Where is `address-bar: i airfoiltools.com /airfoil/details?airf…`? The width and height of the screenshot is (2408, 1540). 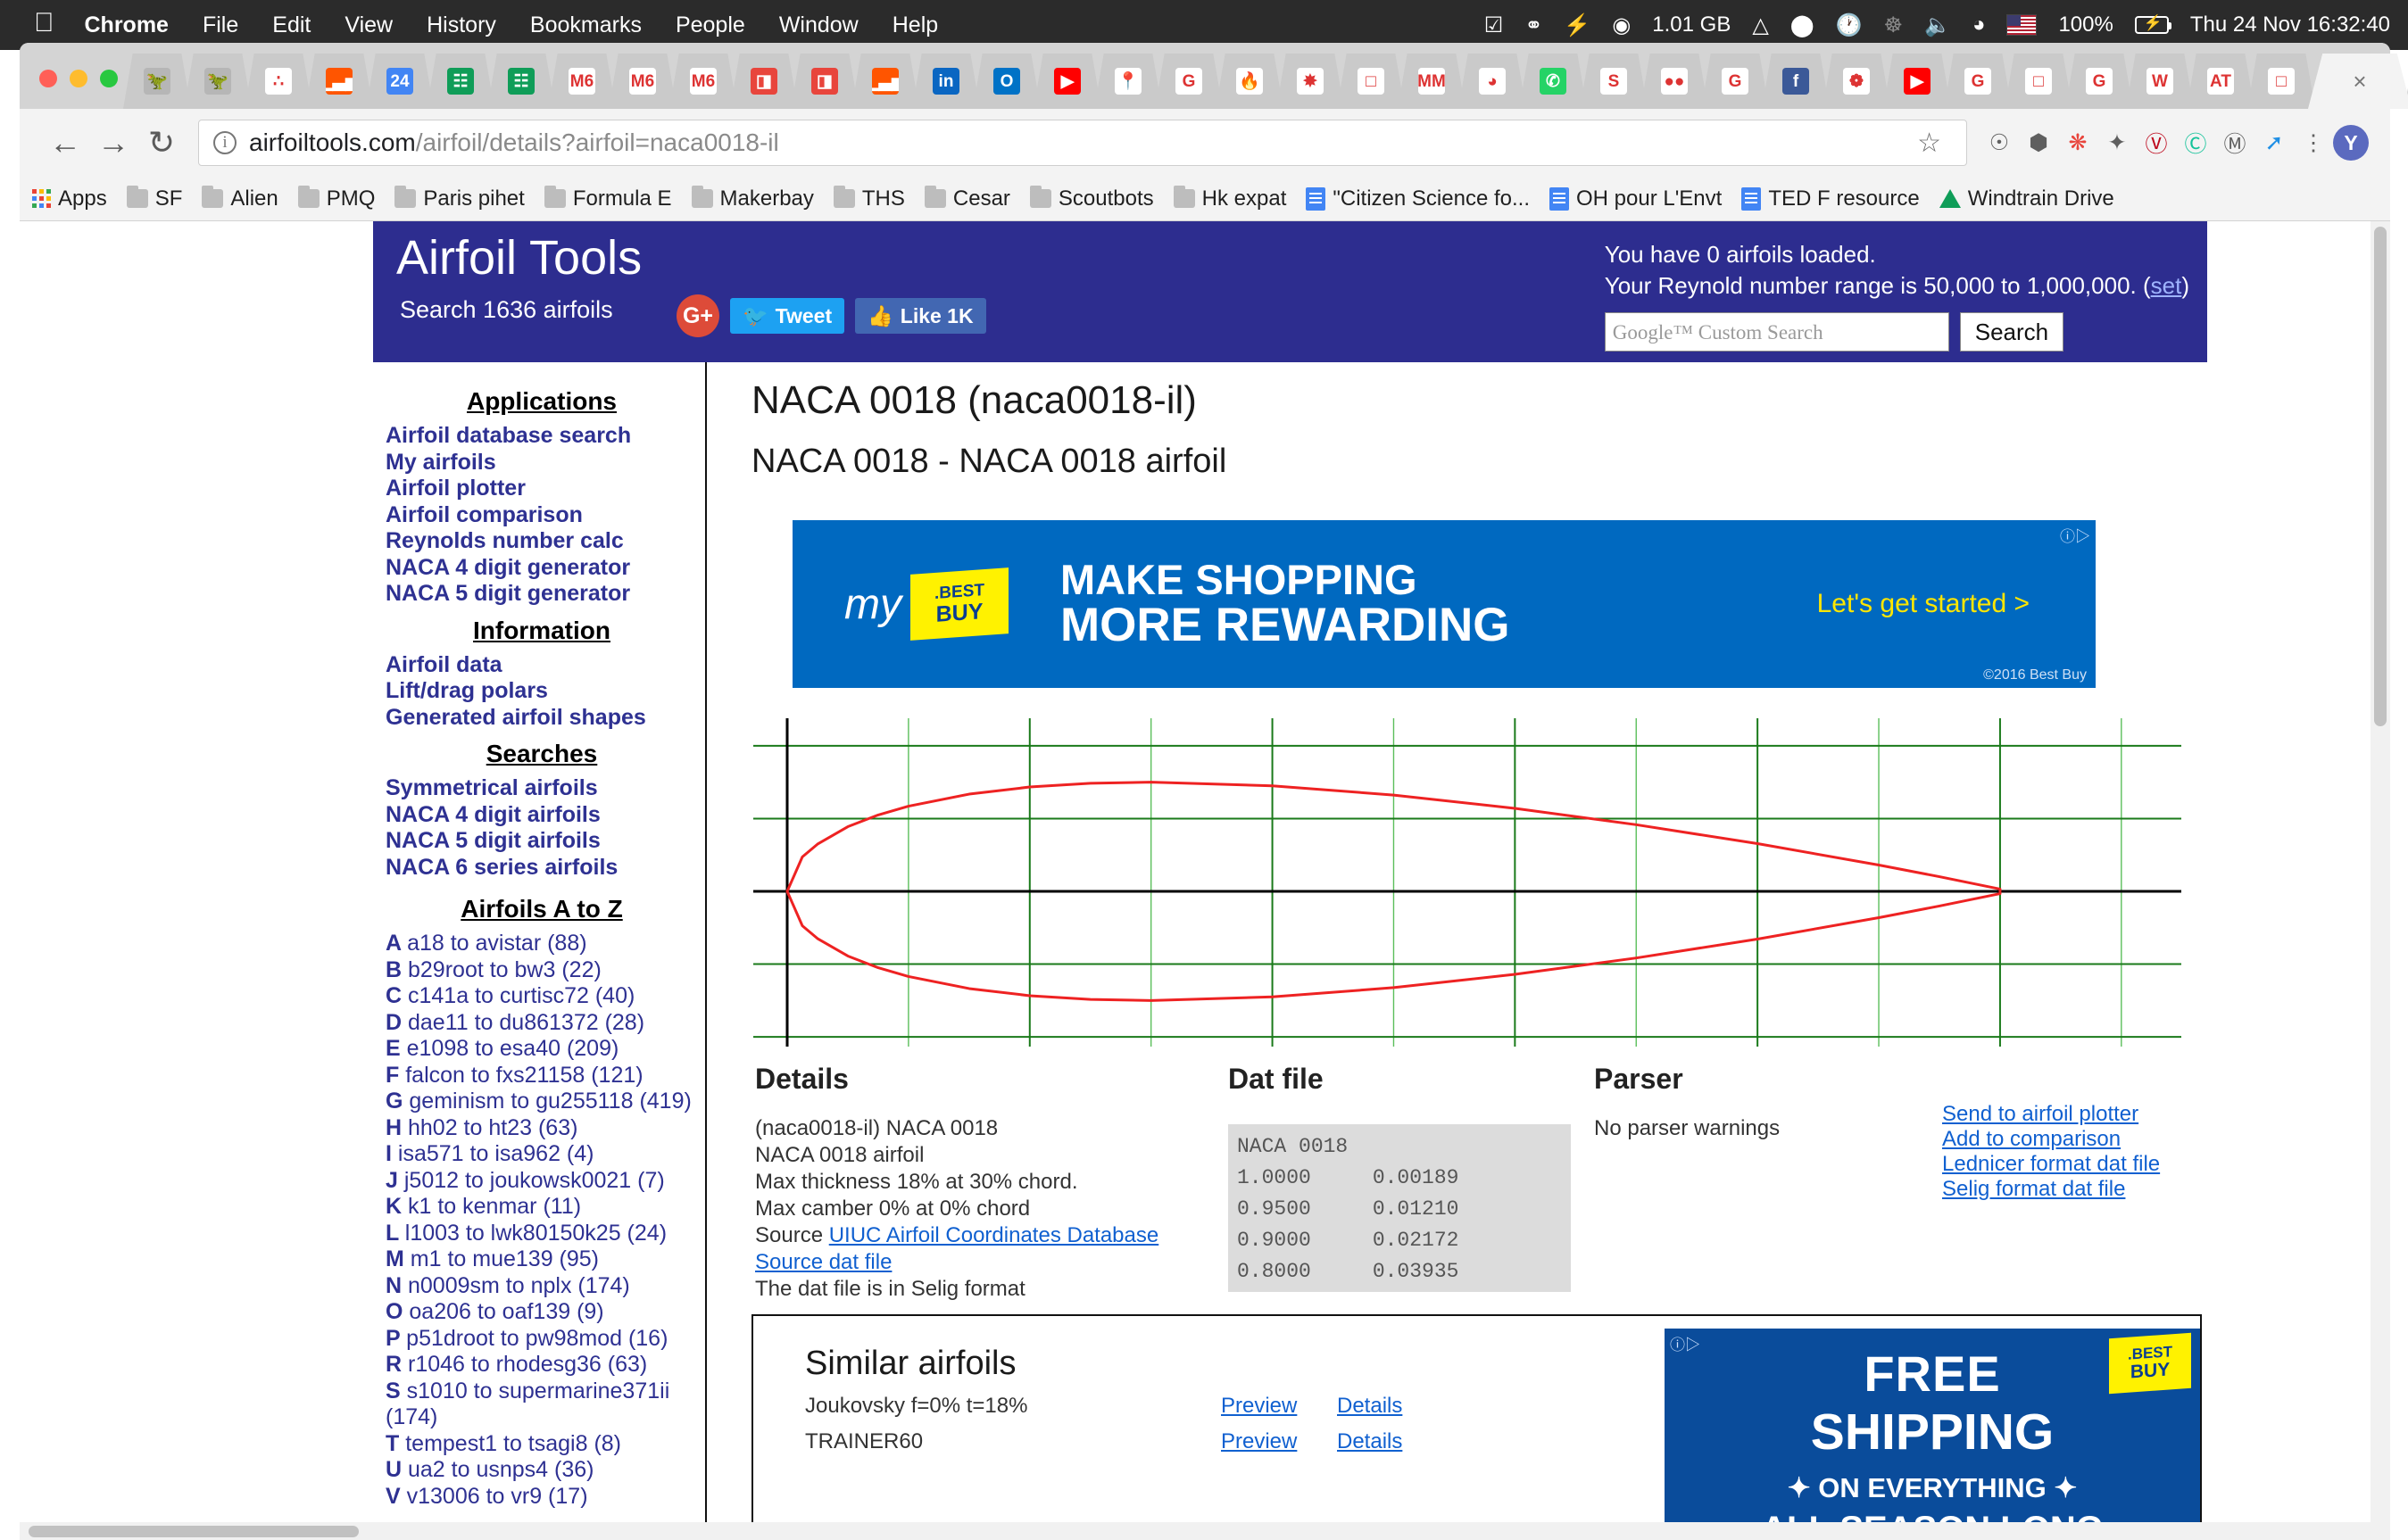
address-bar: i airfoiltools.com /airfoil/details?airf… is located at coordinates (1082, 143).